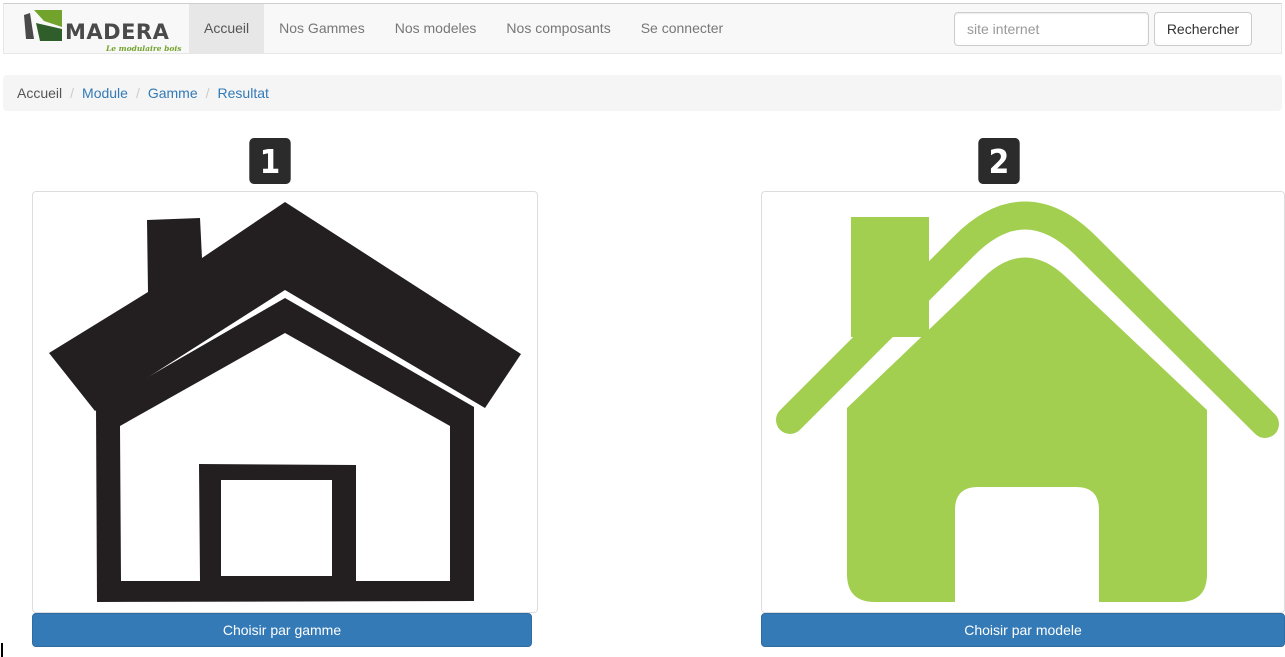 The height and width of the screenshot is (657, 1285). Describe the element at coordinates (436, 28) in the screenshot. I see `nav-item-nos-modeles: Nos modeles` at that location.